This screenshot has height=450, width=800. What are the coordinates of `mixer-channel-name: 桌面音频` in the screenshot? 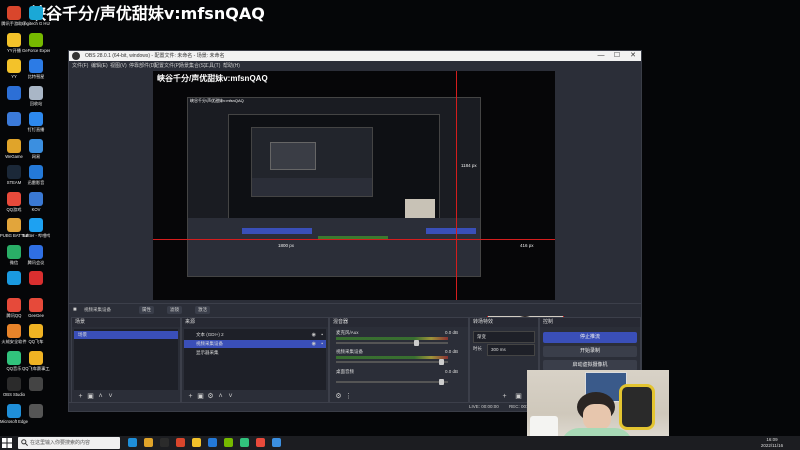 It's located at (345, 371).